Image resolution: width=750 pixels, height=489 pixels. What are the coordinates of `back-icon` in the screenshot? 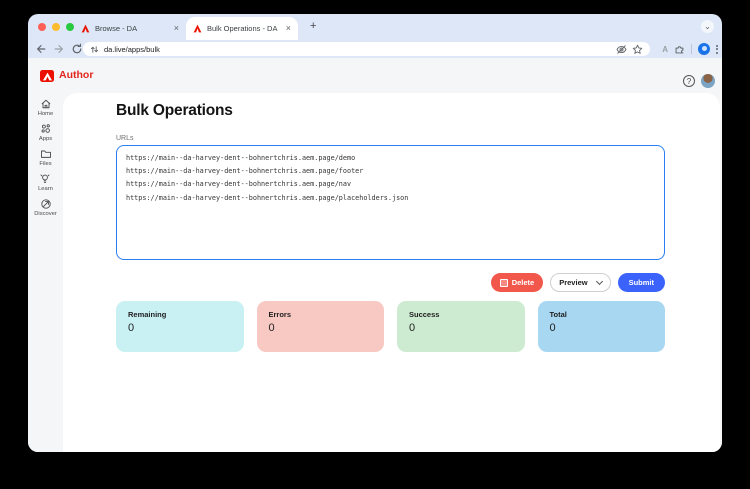 It's located at (41, 49).